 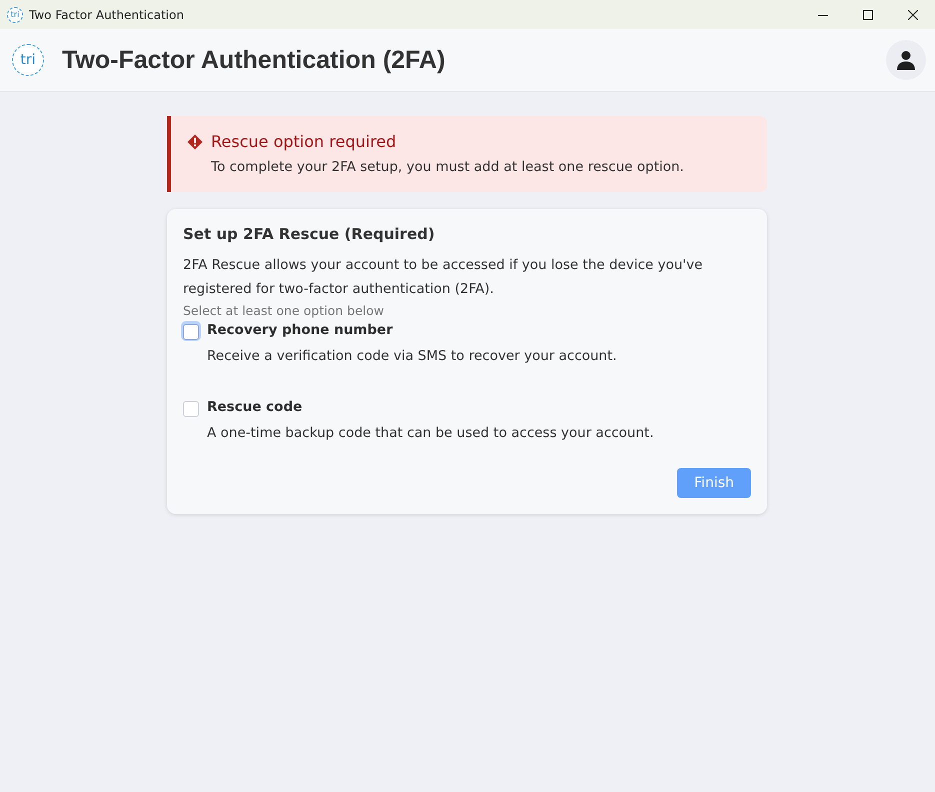 I want to click on card-description: 2FA Rescue allows your account to be accessed if you lose the device you've registered for two-factor authentication (2FA)., so click(x=443, y=277).